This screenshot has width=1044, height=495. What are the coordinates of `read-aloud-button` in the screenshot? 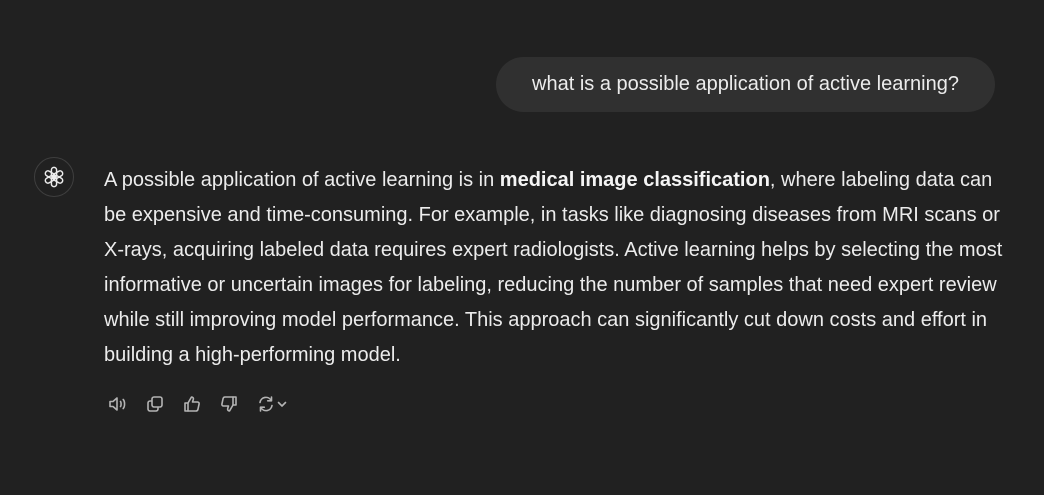 It's located at (118, 404).